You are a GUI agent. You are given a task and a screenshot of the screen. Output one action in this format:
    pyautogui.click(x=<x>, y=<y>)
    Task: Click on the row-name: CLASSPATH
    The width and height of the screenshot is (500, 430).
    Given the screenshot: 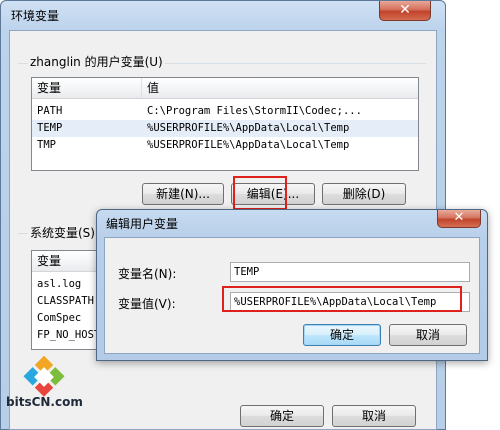 What is the action you would take?
    pyautogui.click(x=65, y=301)
    